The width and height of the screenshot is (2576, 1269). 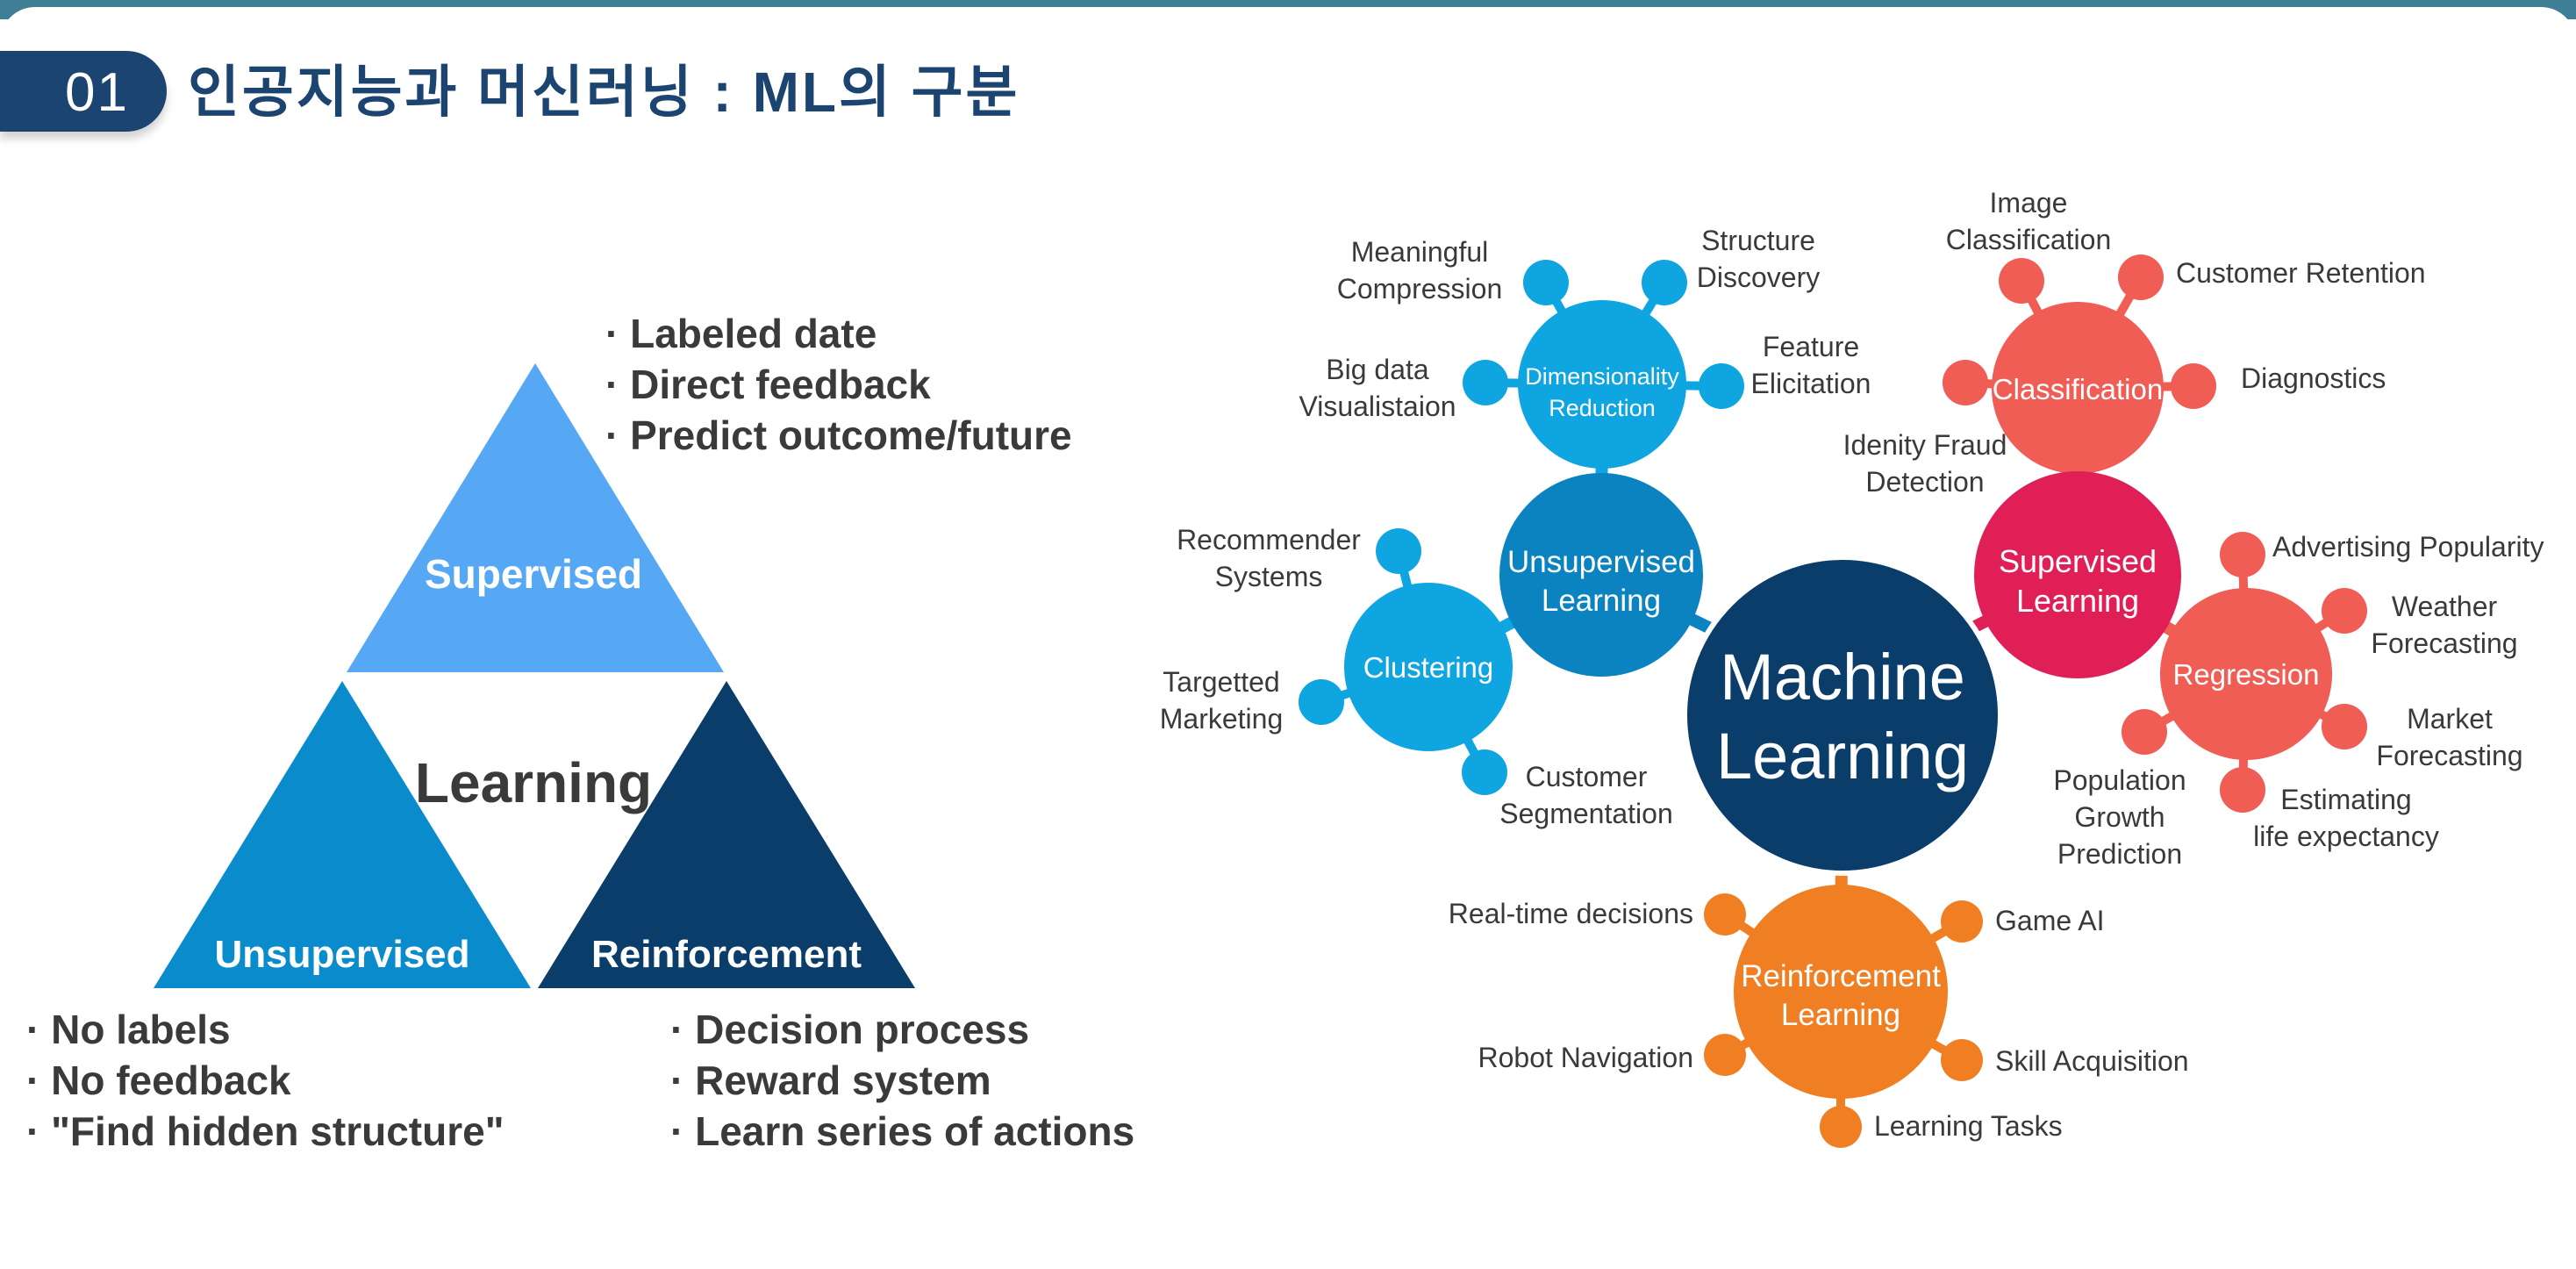 I want to click on customer-segmentation-label-2: Segmentation, so click(x=1585, y=814).